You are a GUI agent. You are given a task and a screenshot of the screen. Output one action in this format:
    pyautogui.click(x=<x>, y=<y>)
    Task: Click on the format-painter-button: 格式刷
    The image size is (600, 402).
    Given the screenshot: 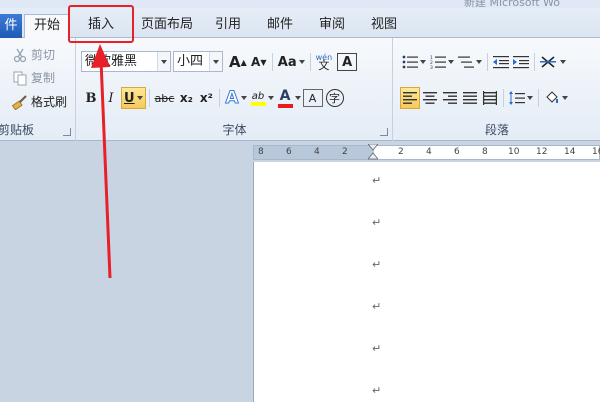 What is the action you would take?
    pyautogui.click(x=39, y=101)
    